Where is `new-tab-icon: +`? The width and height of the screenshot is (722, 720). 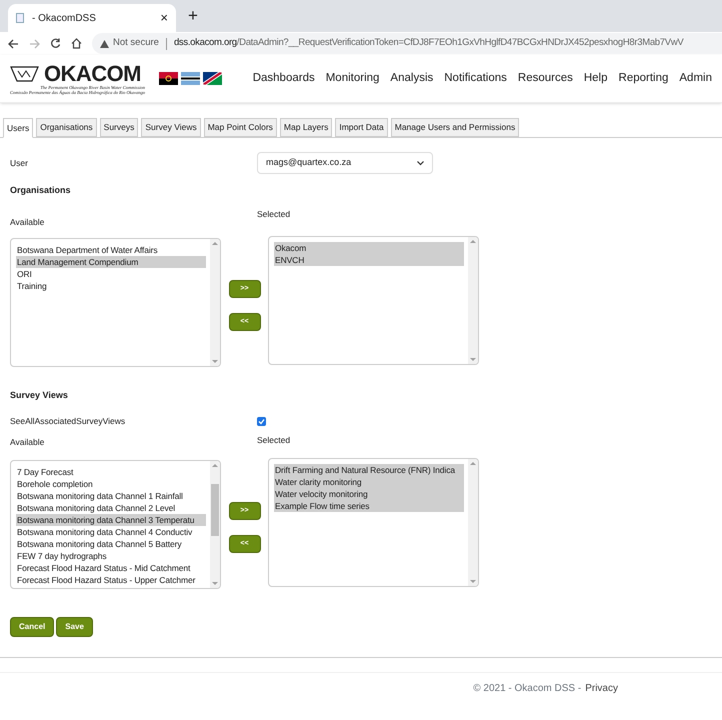
new-tab-icon: + is located at coordinates (193, 15).